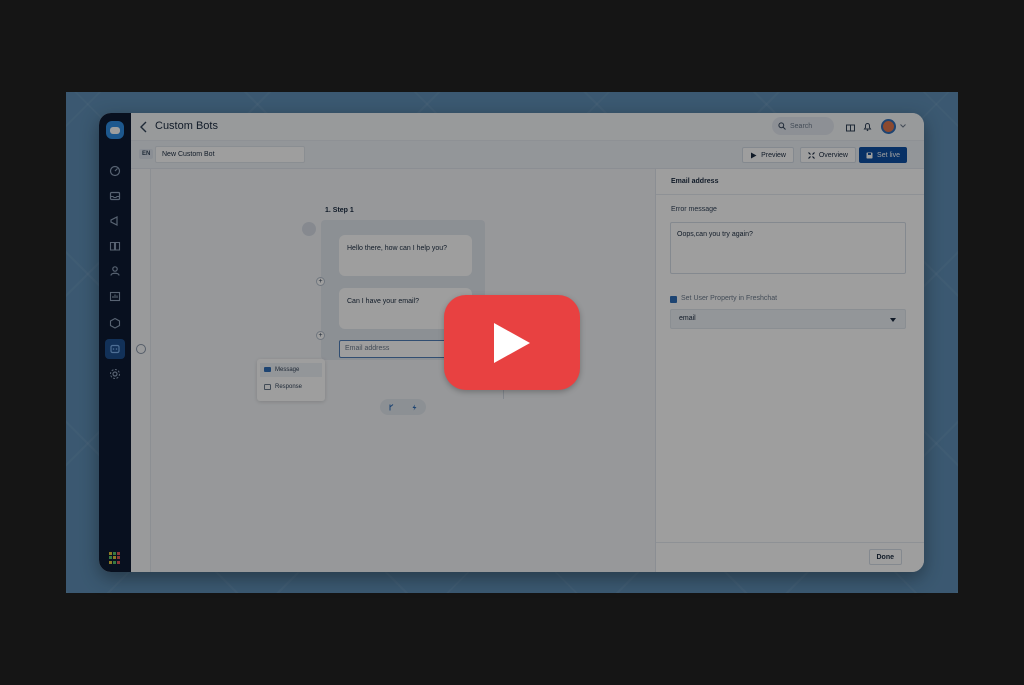  I want to click on done-button: Done, so click(885, 557).